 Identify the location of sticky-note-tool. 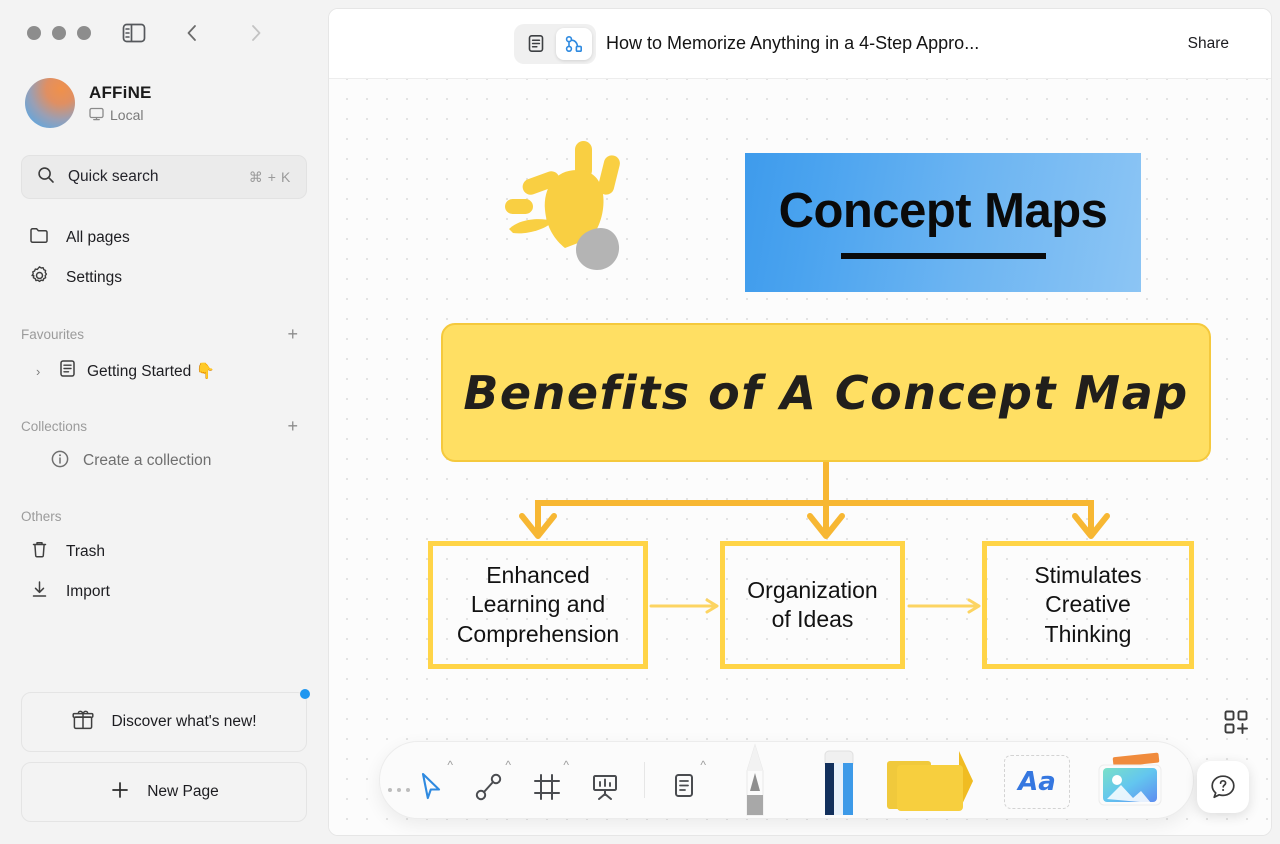
(936, 780).